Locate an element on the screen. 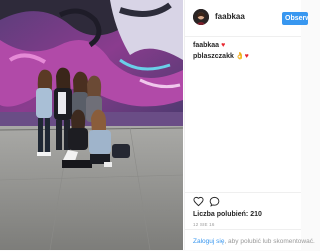 The width and height of the screenshot is (320, 251). login-prompt-rest: , aby polubić lub skomentować. is located at coordinates (269, 241).